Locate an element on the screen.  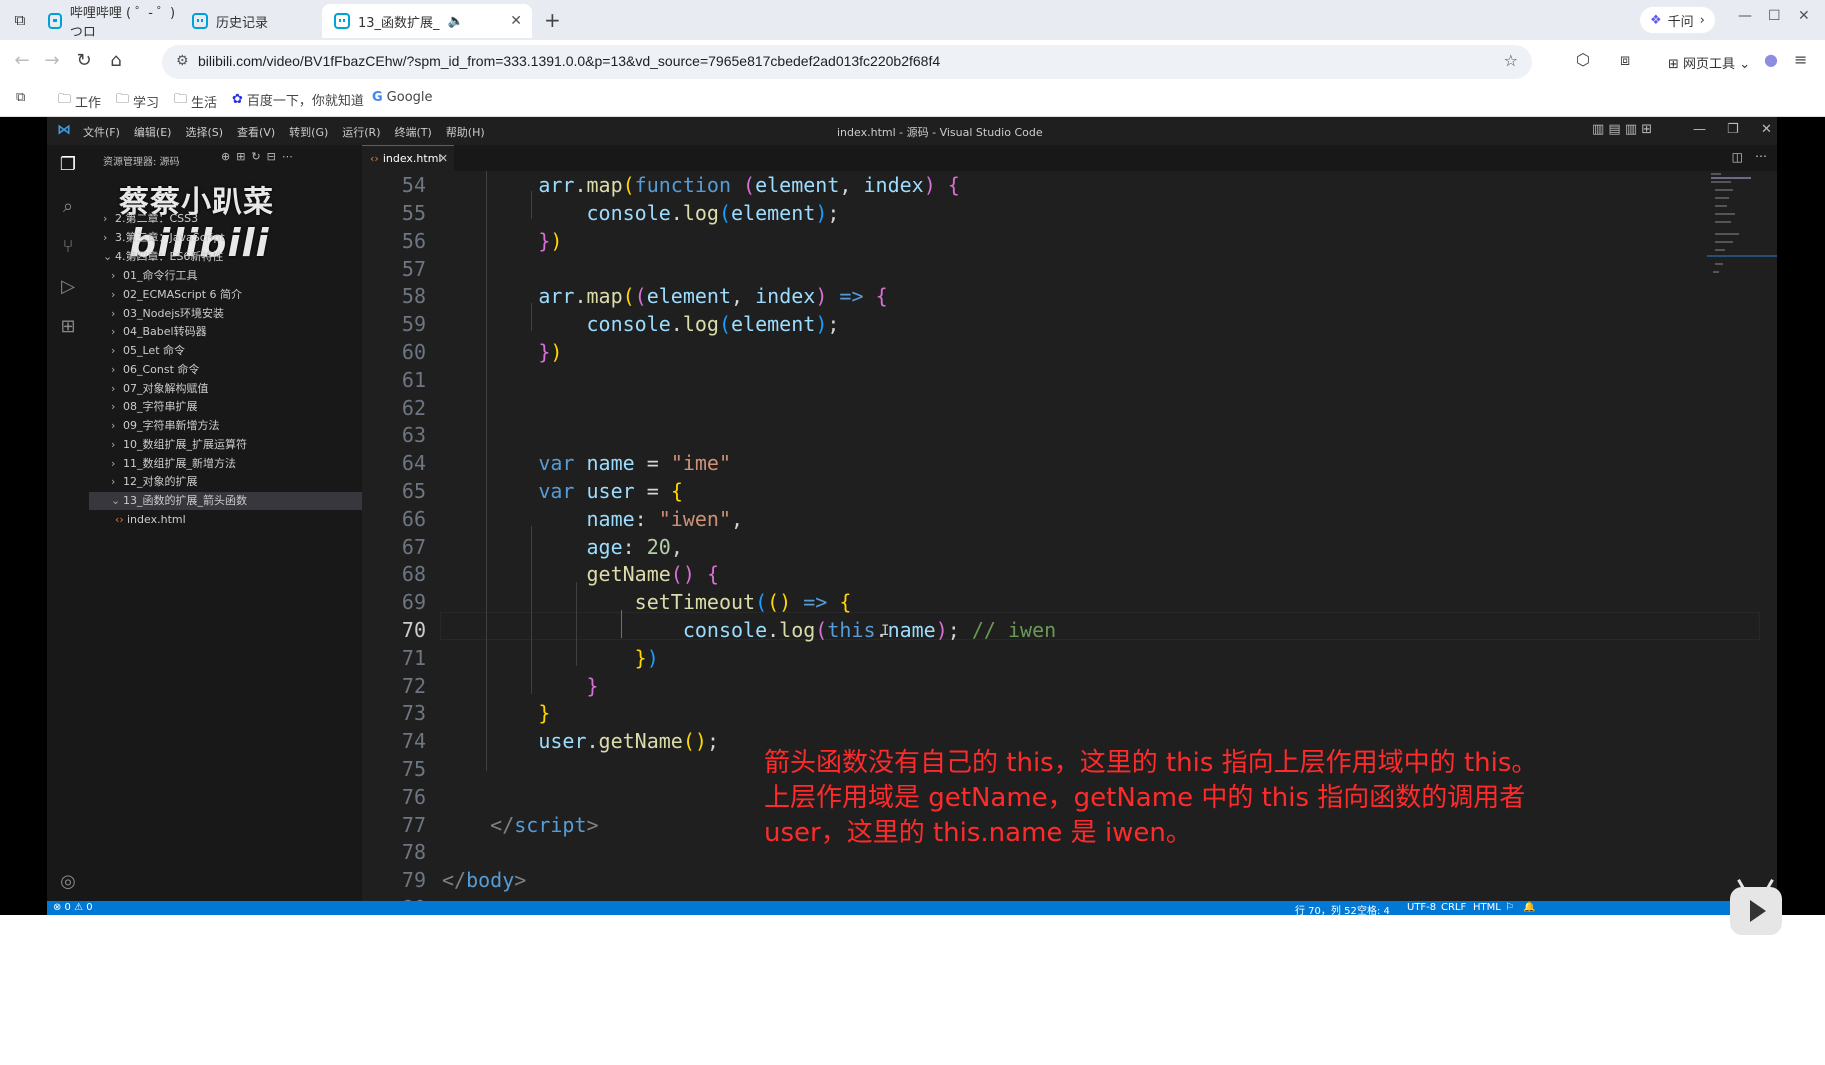
code-line: </script> is located at coordinates (520, 825).